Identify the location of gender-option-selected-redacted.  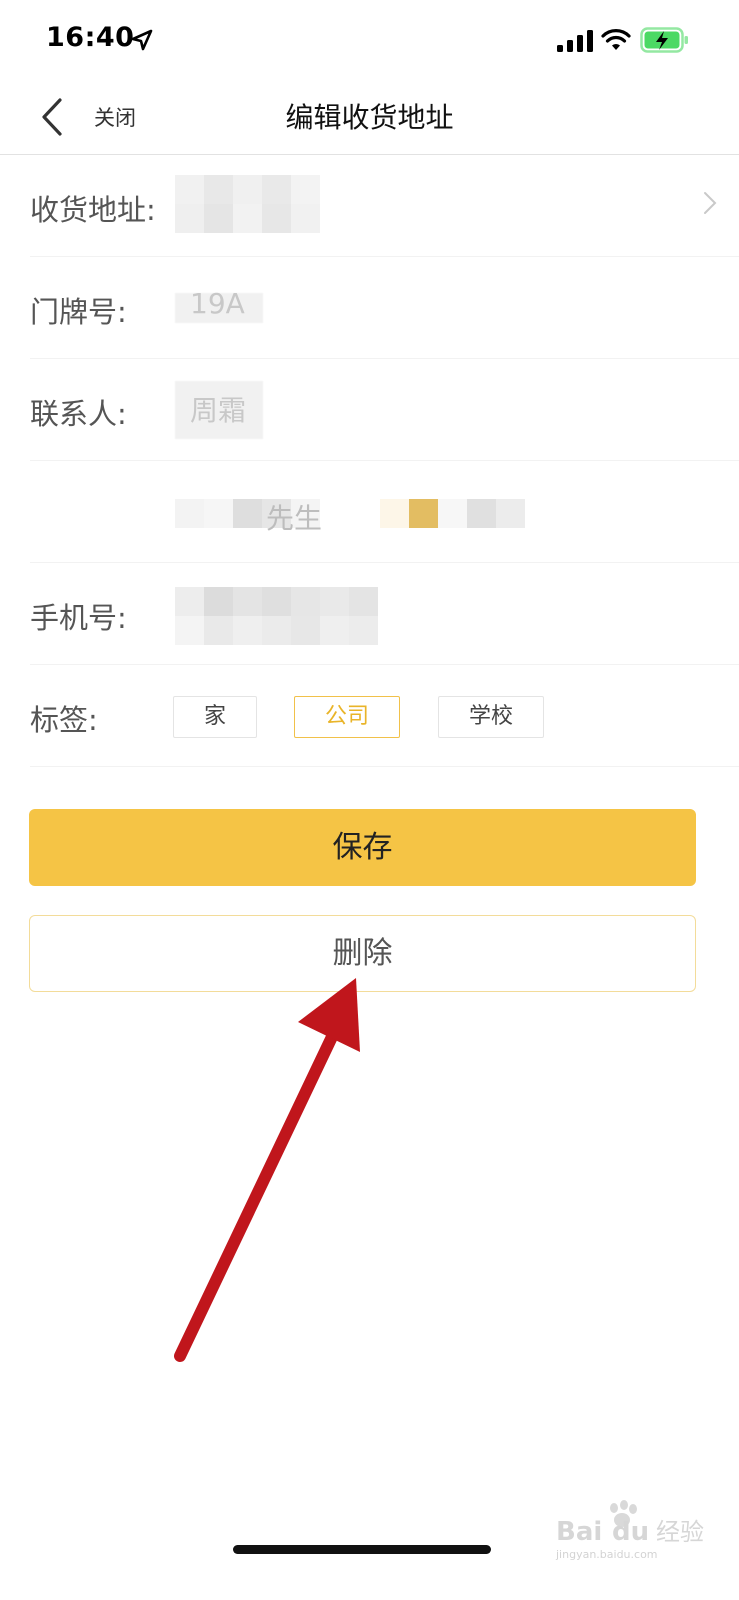
(452, 513).